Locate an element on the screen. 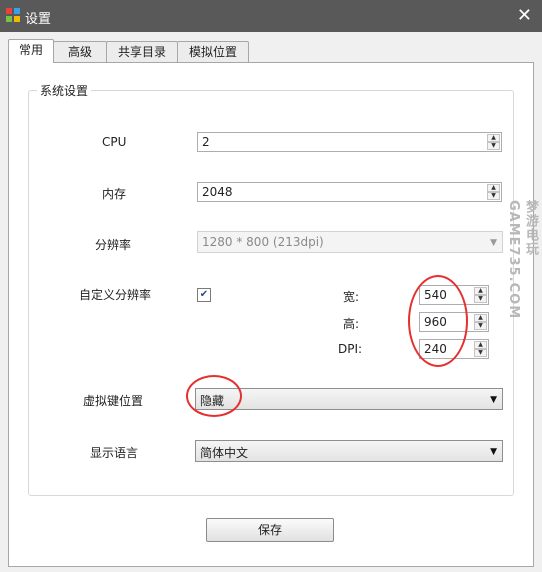 The image size is (542, 572). dpi-label: DPI: is located at coordinates (350, 349).